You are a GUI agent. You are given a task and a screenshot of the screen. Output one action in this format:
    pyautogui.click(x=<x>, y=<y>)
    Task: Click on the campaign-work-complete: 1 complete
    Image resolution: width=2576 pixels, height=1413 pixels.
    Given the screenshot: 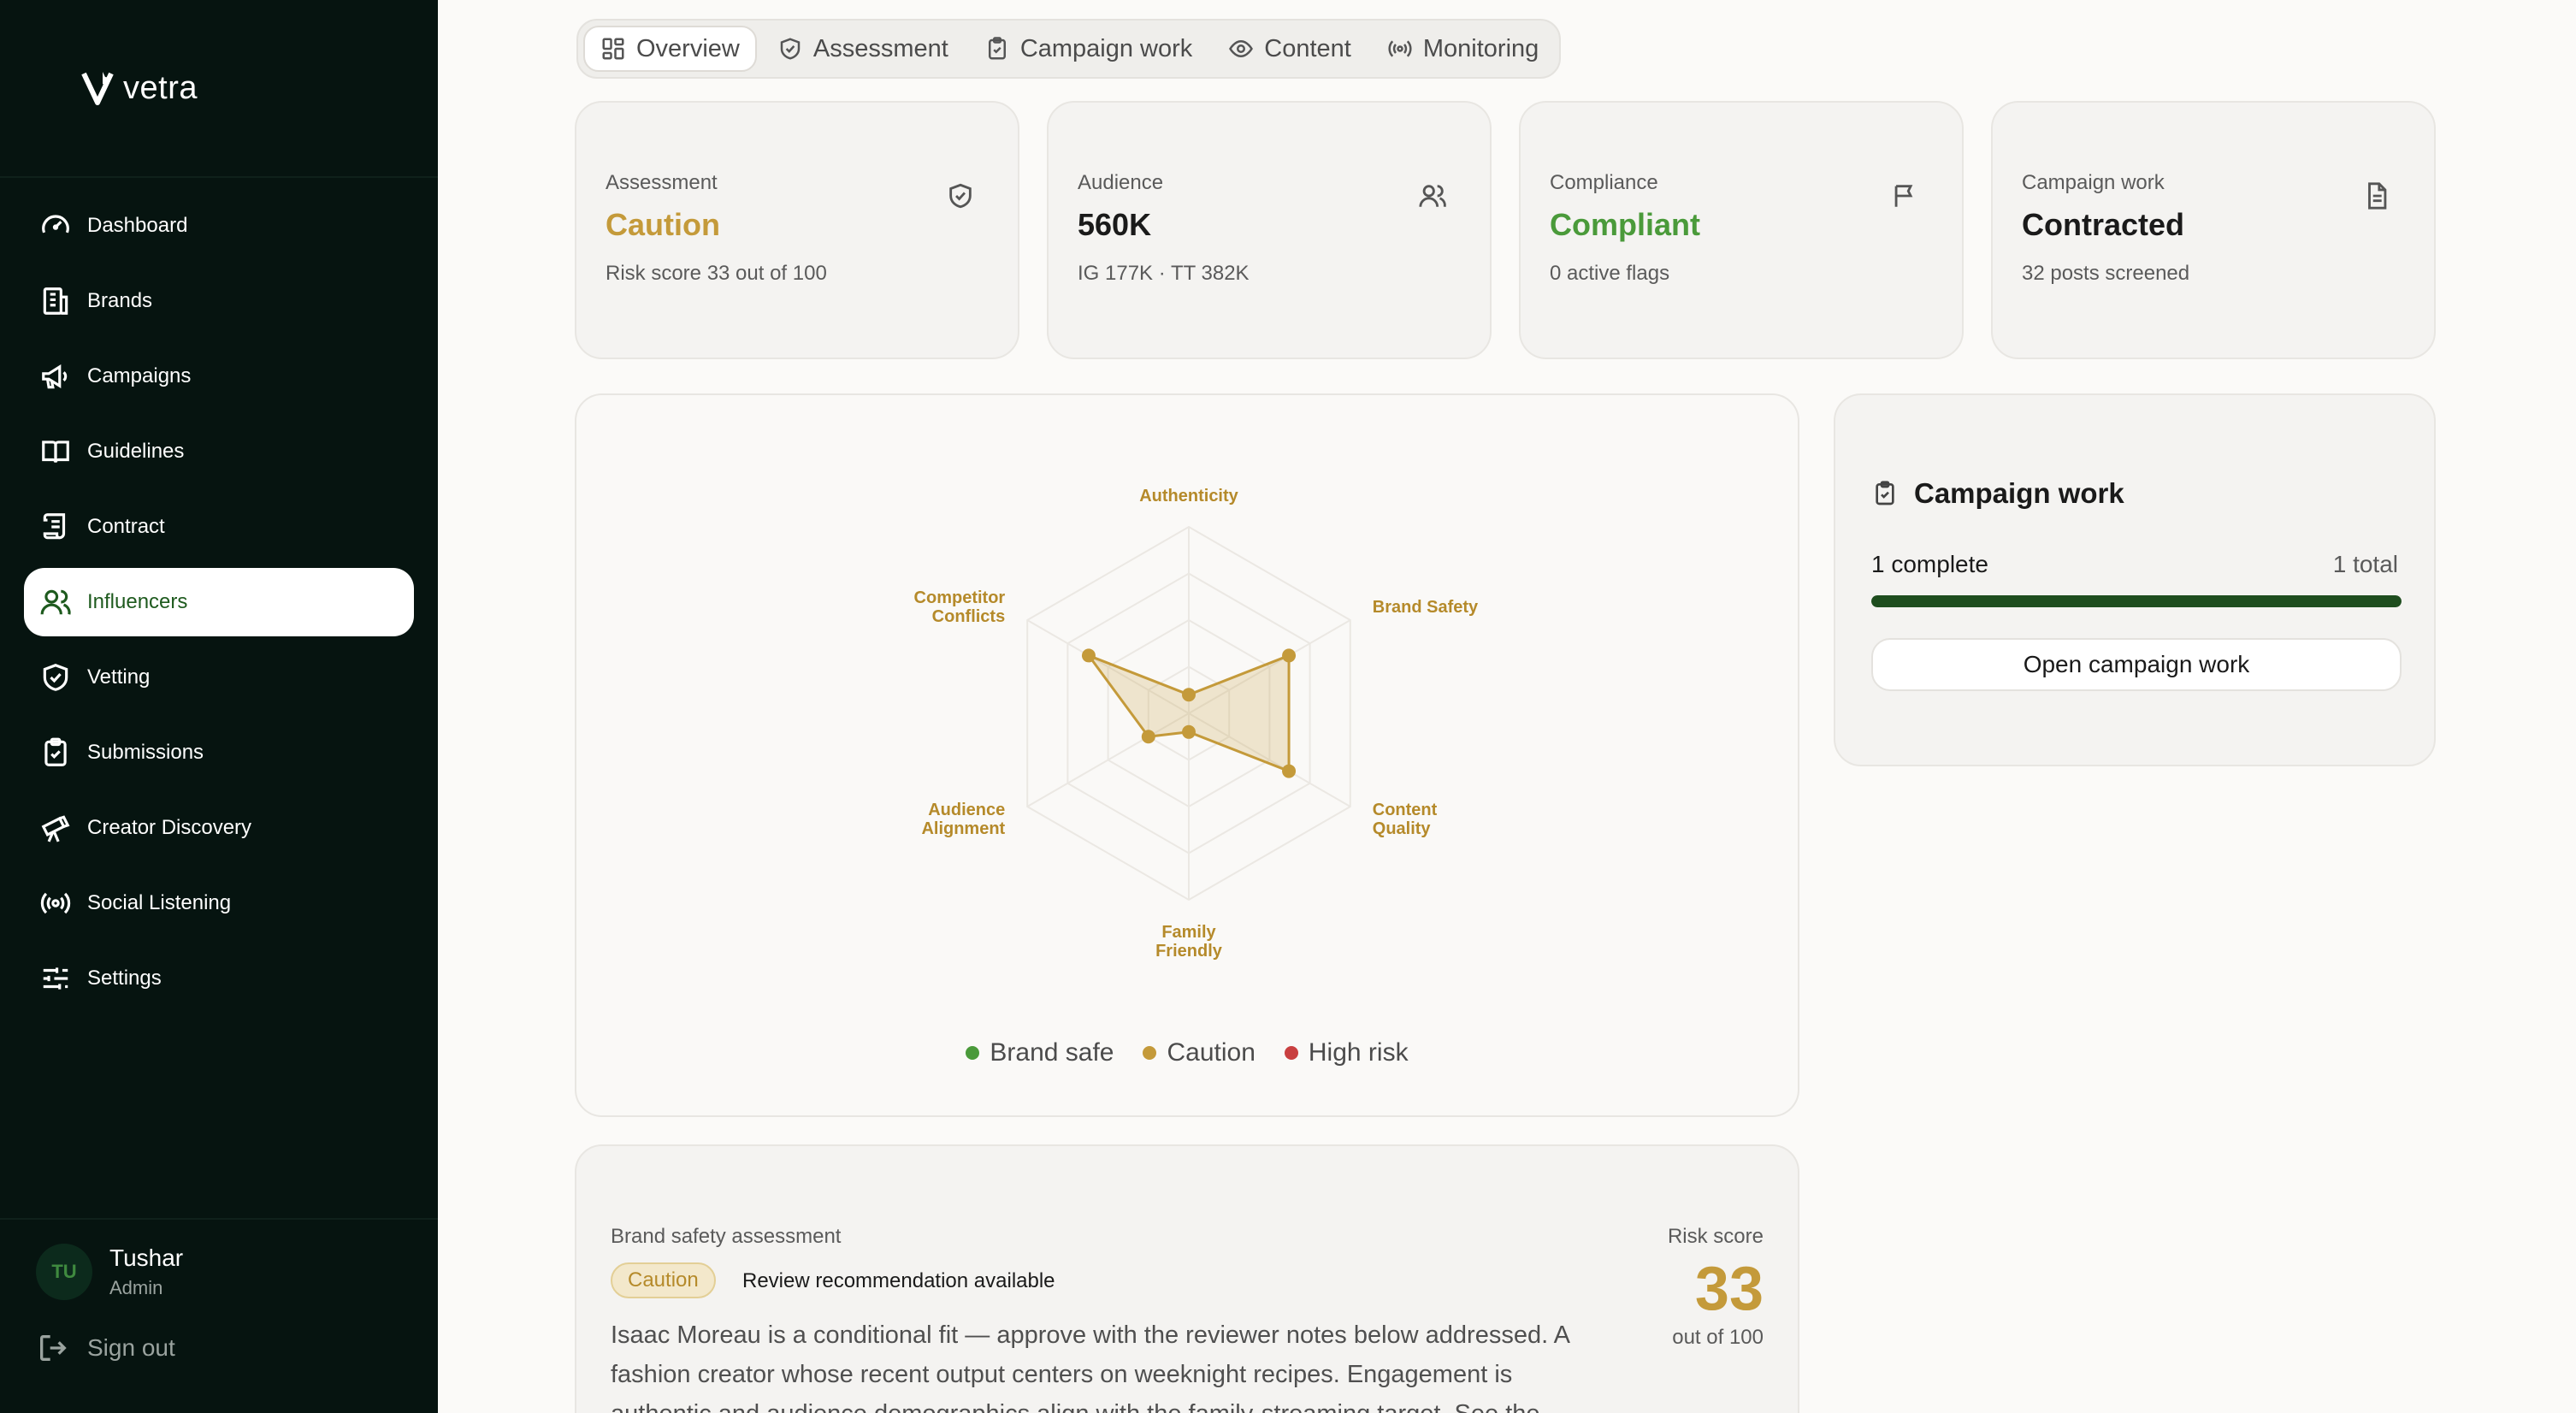 What is the action you would take?
    pyautogui.click(x=1930, y=564)
    